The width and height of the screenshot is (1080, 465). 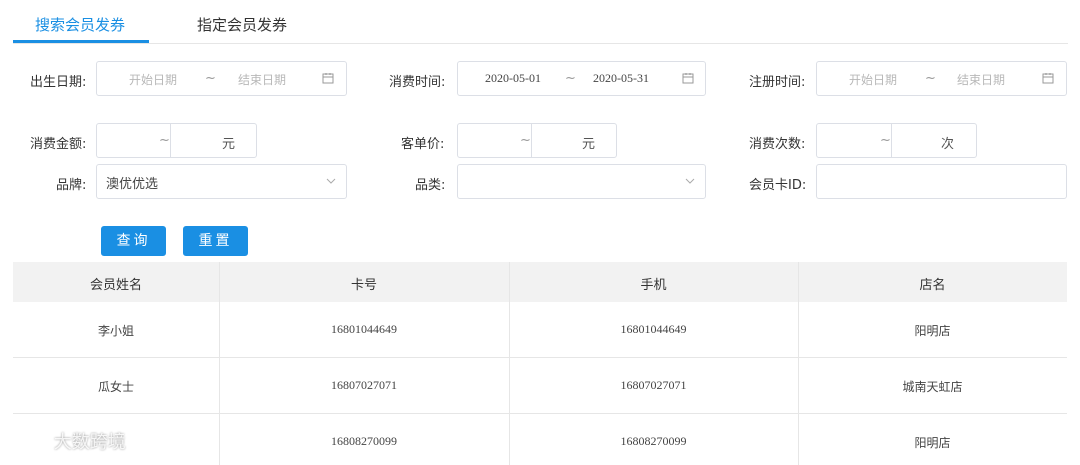 What do you see at coordinates (364, 385) in the screenshot?
I see `card-number-cell: 16807027071` at bounding box center [364, 385].